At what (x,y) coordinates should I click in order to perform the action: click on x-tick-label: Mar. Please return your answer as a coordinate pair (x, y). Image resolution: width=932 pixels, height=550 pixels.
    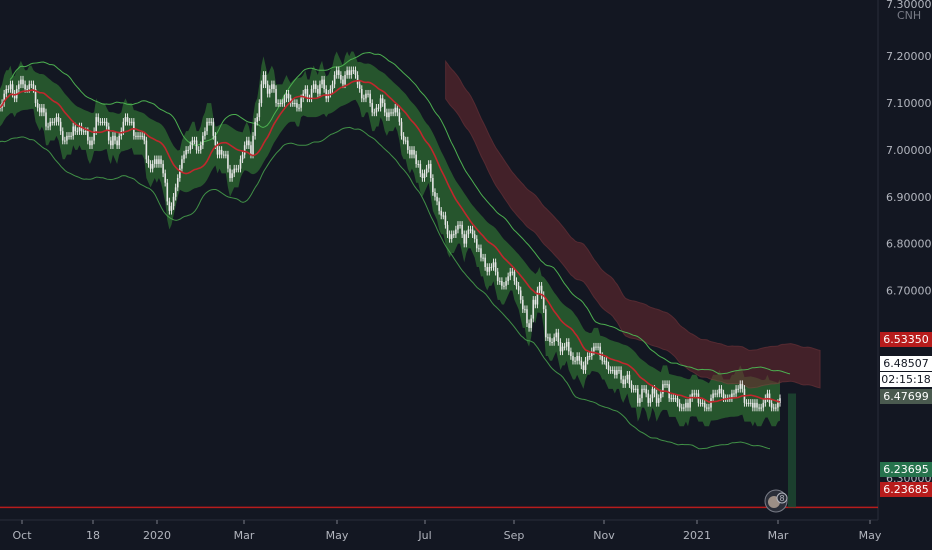
    Looking at the image, I should click on (778, 535).